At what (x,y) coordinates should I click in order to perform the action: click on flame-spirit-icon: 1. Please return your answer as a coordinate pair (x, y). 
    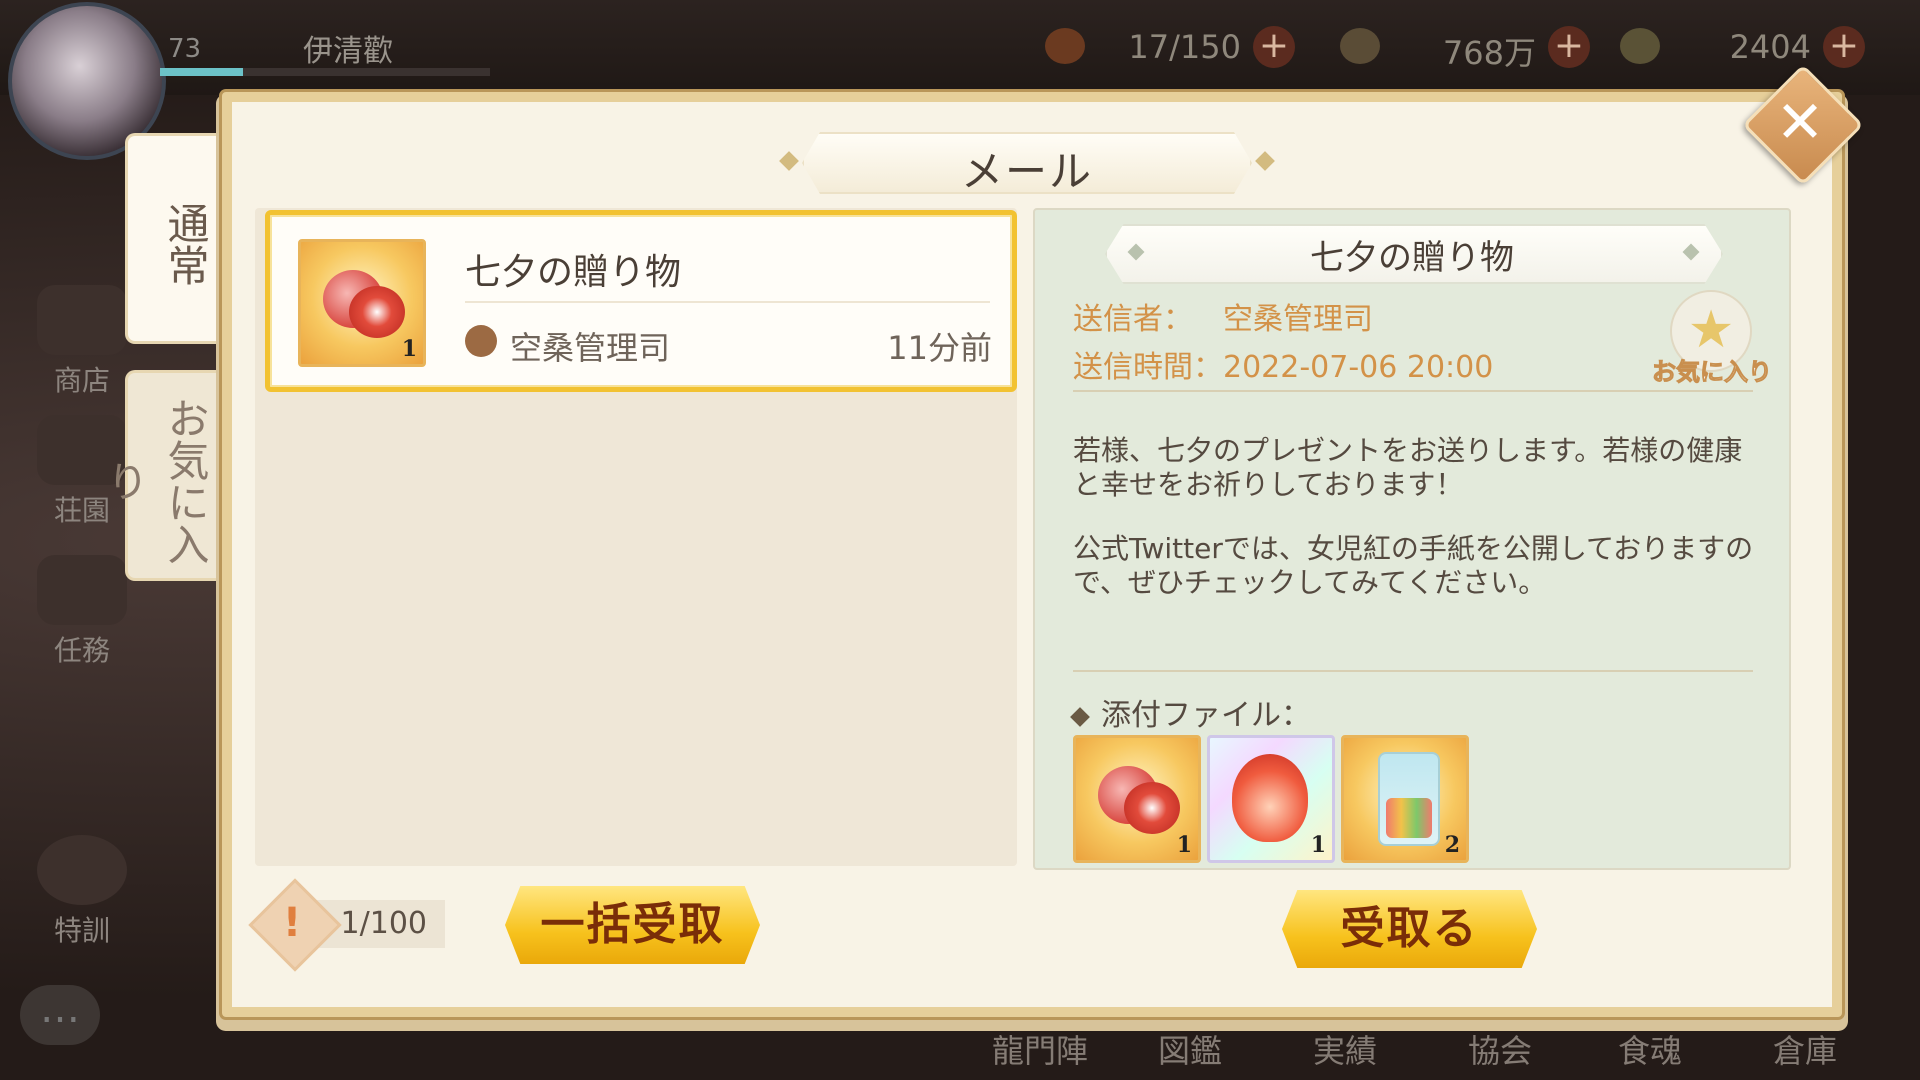
    Looking at the image, I should click on (1271, 799).